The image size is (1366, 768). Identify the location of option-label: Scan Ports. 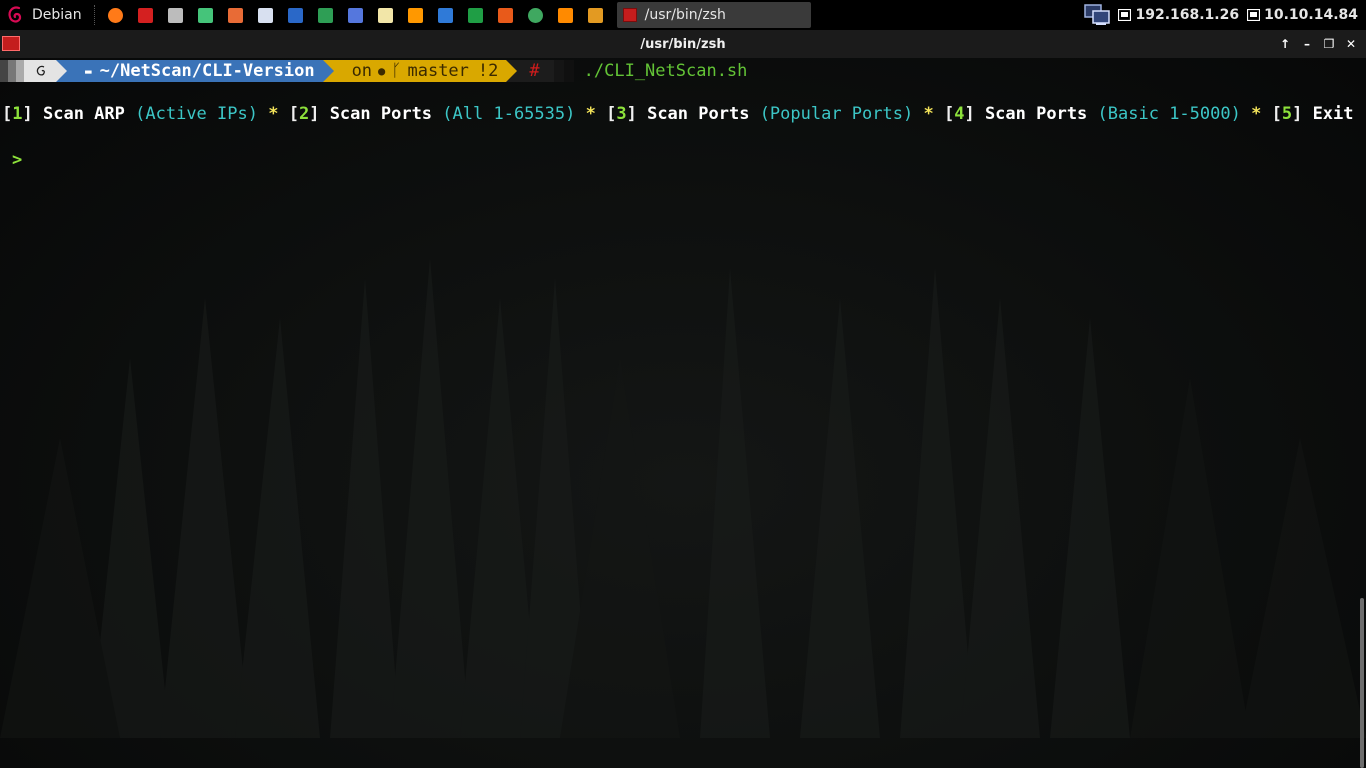
(698, 114).